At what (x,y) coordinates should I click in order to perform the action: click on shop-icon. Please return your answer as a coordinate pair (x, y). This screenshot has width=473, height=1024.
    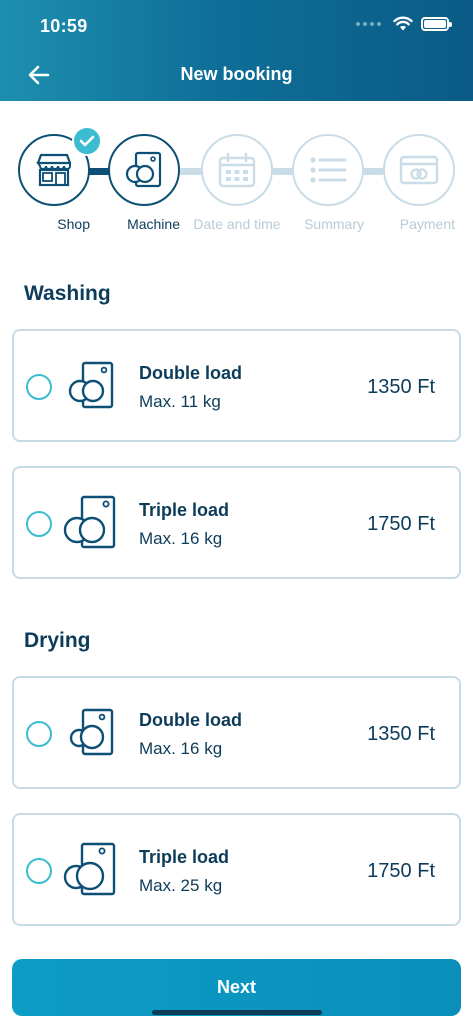
    Looking at the image, I should click on (54, 170).